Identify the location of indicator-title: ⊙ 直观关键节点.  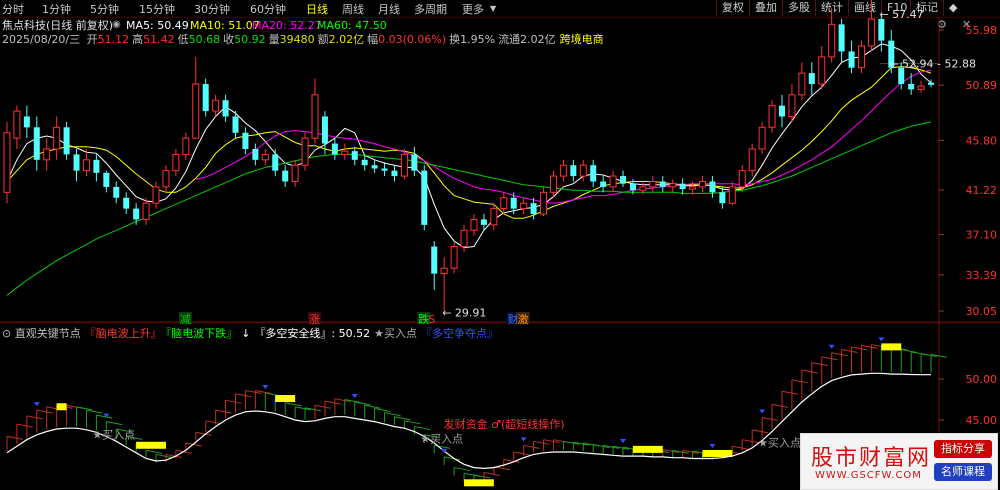
(41, 333).